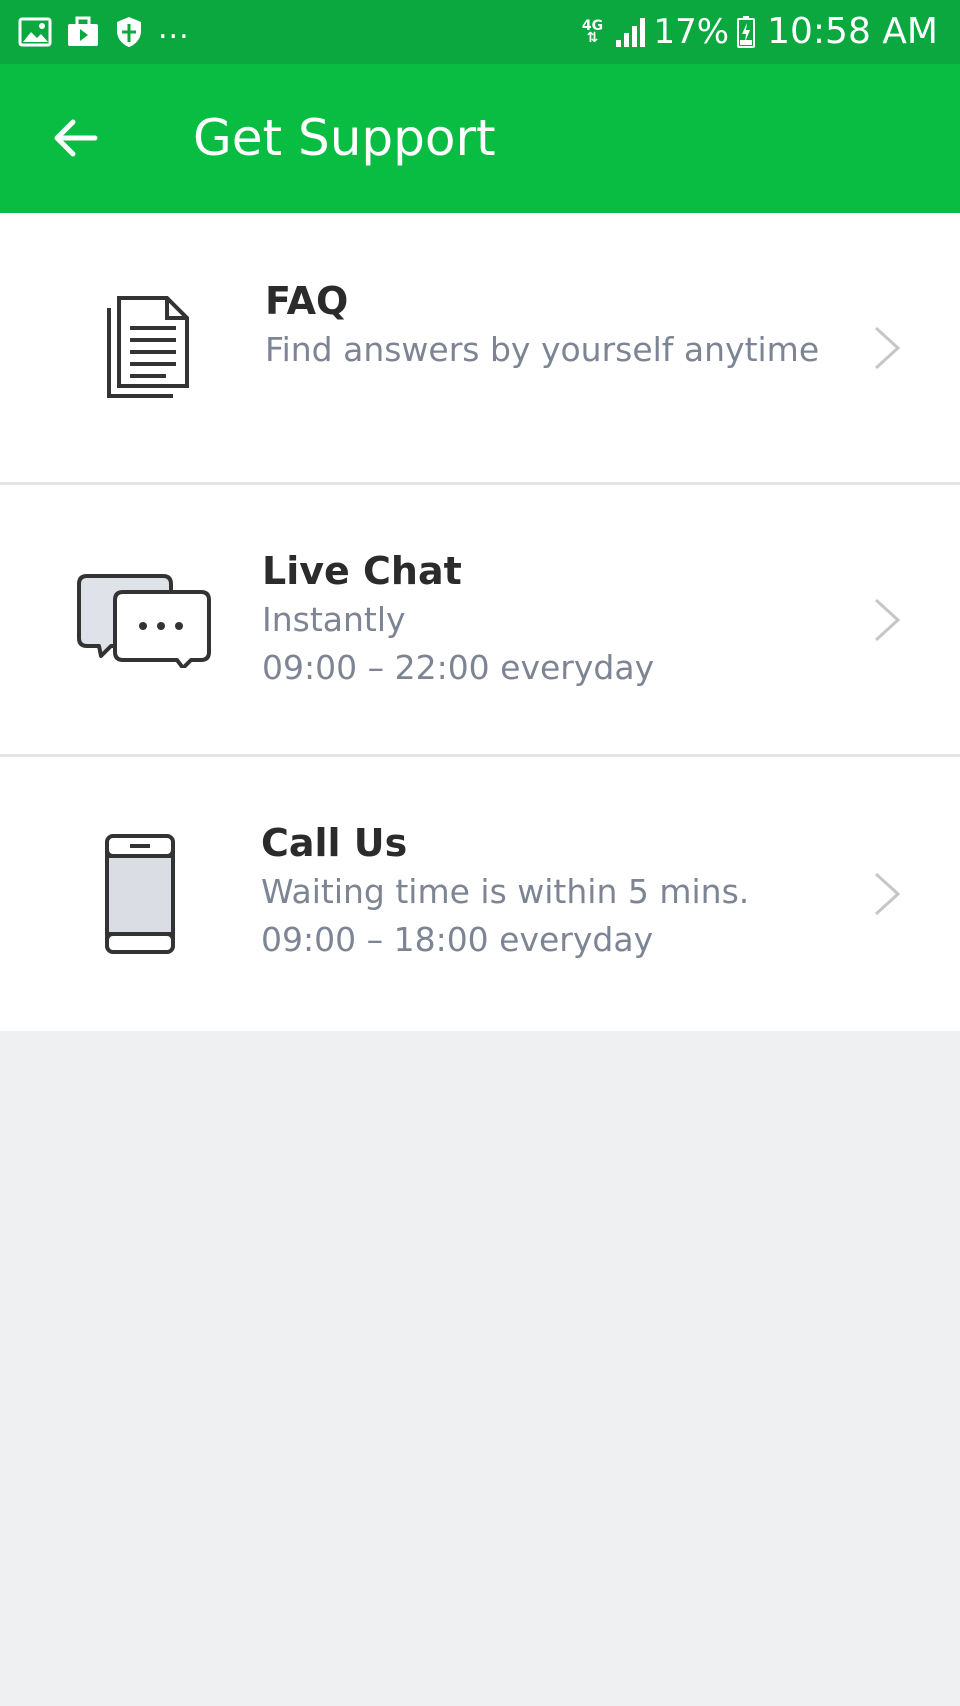 This screenshot has width=960, height=1706. I want to click on faq-text: FAQ Find answers by yourself anytime, so click(552, 325).